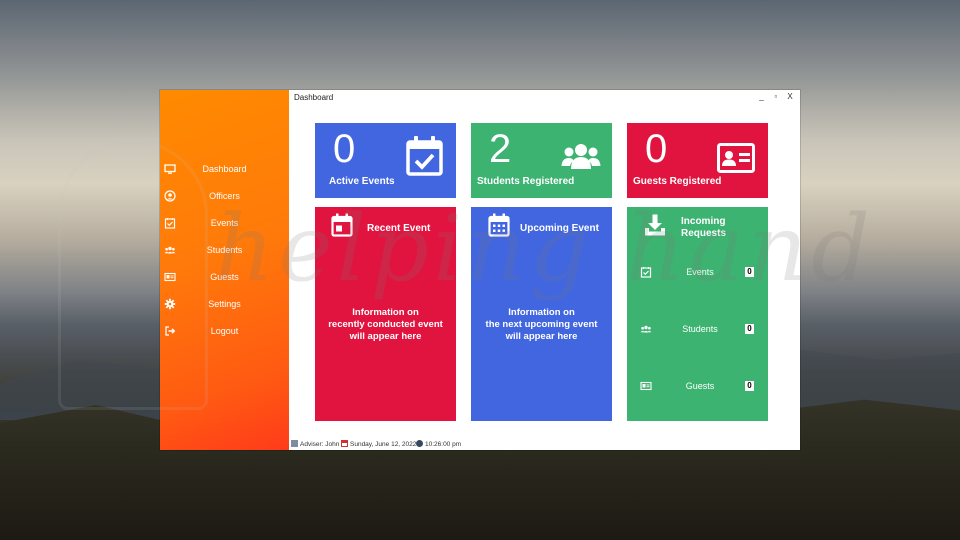 This screenshot has height=540, width=960. What do you see at coordinates (385, 160) in the screenshot?
I see `active-events-card: 0 Active Events` at bounding box center [385, 160].